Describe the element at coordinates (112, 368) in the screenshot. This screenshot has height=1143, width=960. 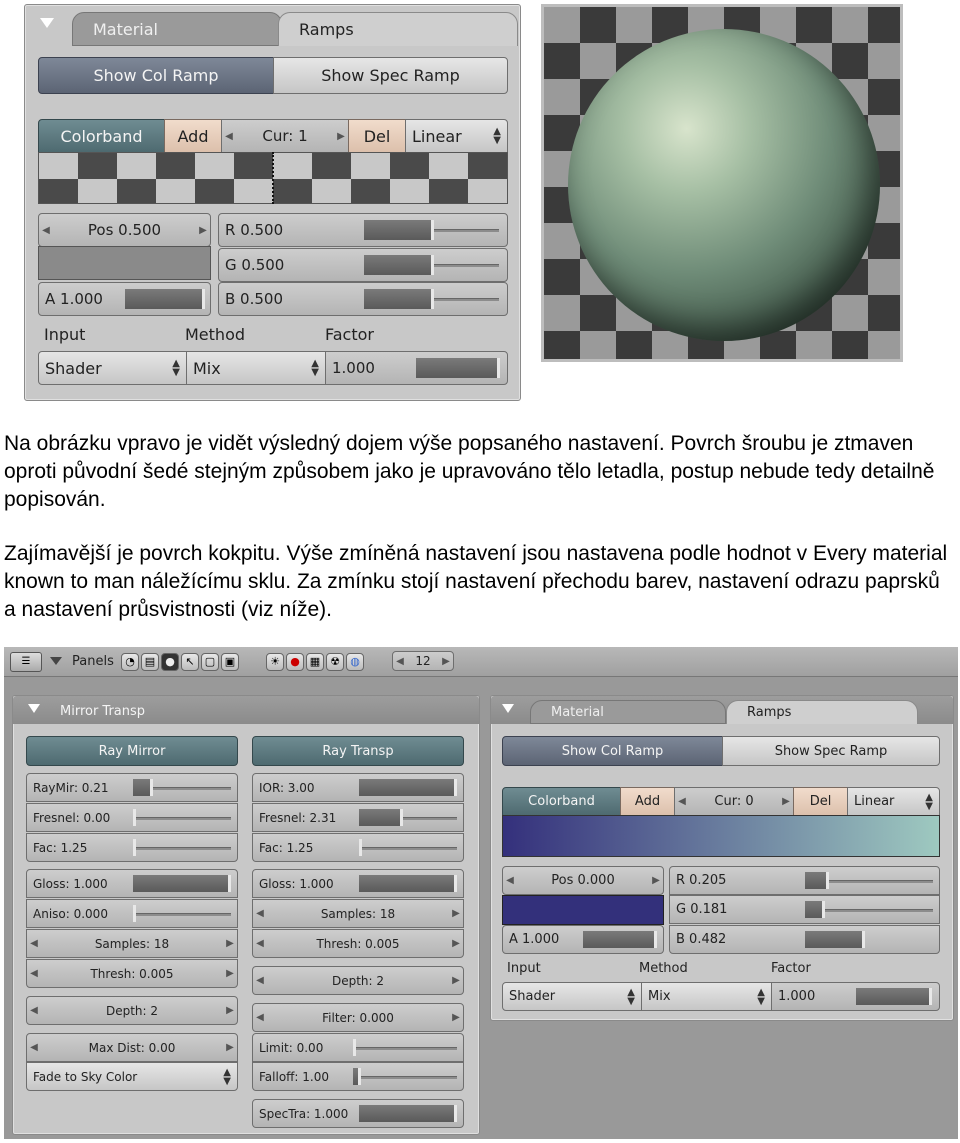
I see `input-select: Shader ▲ ▼` at that location.